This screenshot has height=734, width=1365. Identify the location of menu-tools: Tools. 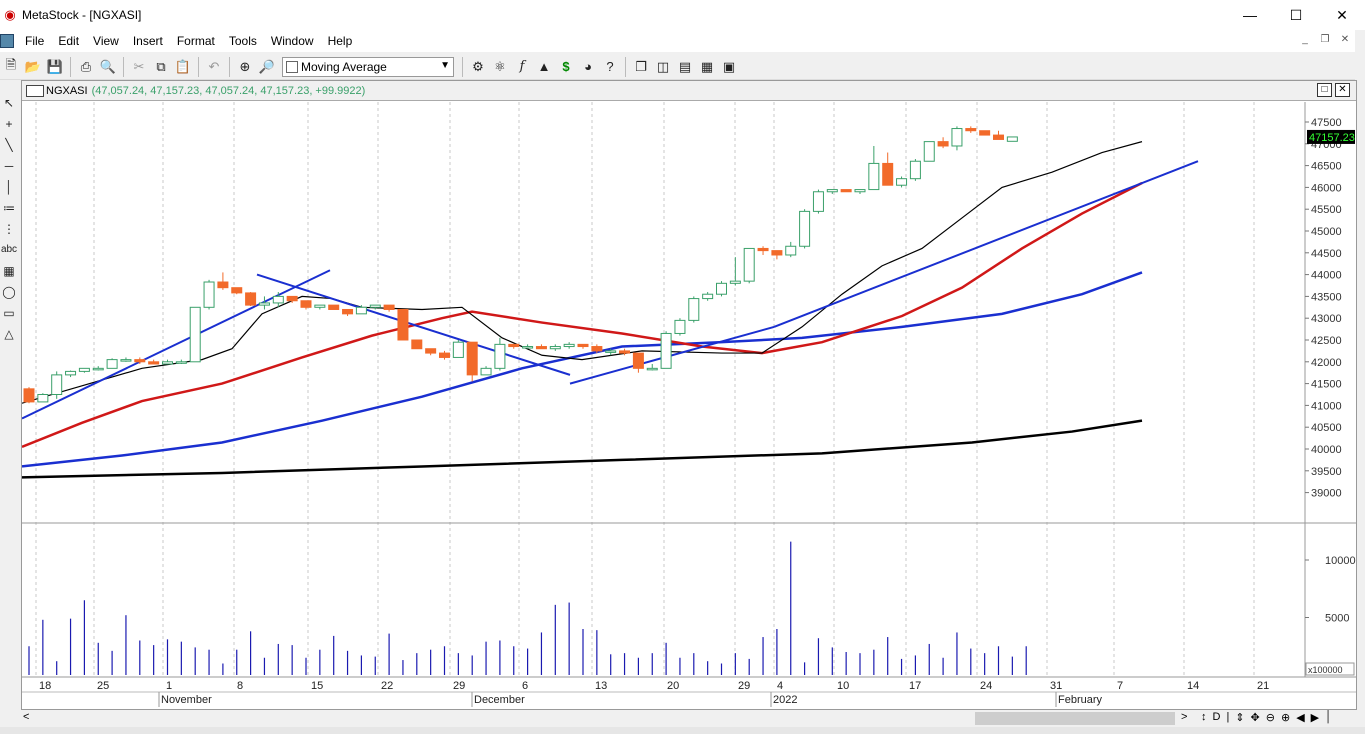
(243, 41).